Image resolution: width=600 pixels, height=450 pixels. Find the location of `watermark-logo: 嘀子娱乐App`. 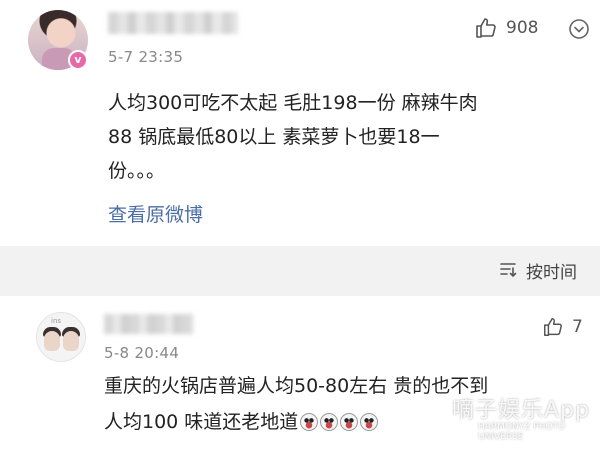

watermark-logo: 嘀子娱乐App is located at coordinates (521, 410).